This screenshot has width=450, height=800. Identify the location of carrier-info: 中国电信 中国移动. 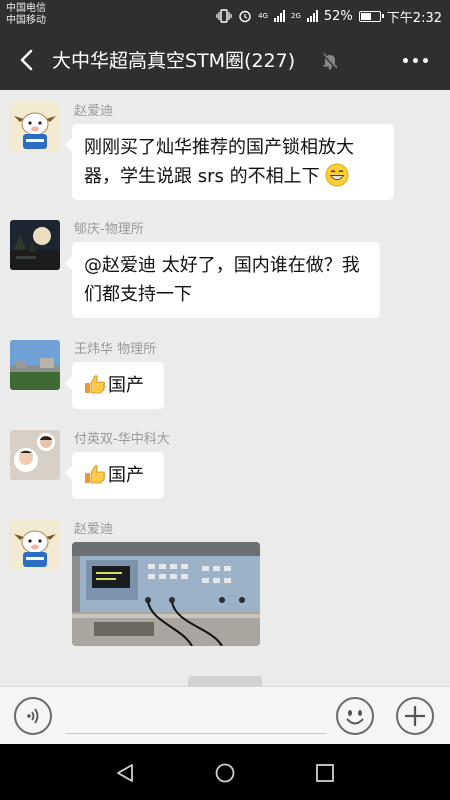
(26, 15).